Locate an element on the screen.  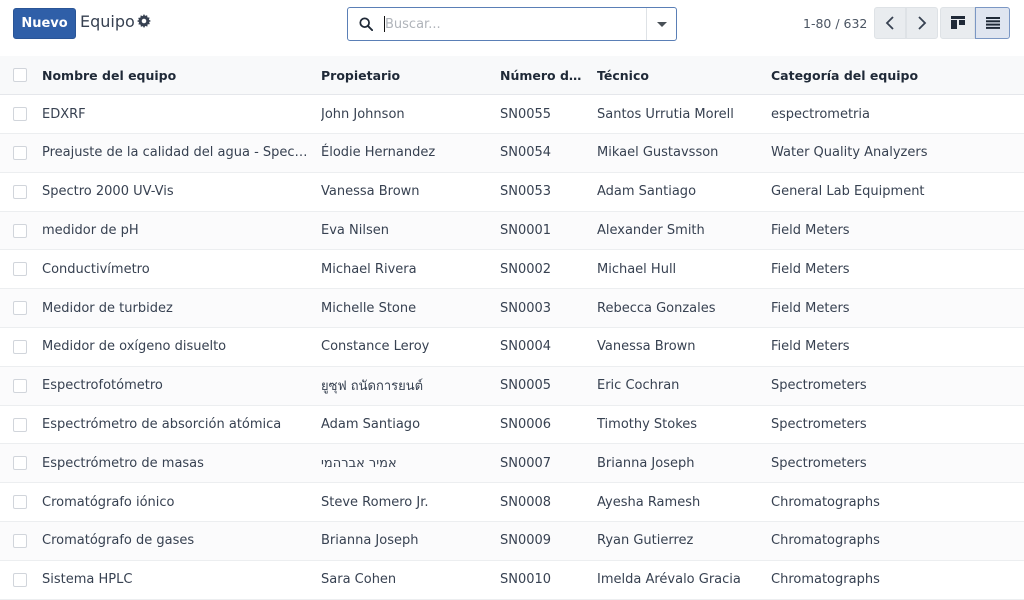
cell-technician: Vanessa Brown is located at coordinates (684, 347).